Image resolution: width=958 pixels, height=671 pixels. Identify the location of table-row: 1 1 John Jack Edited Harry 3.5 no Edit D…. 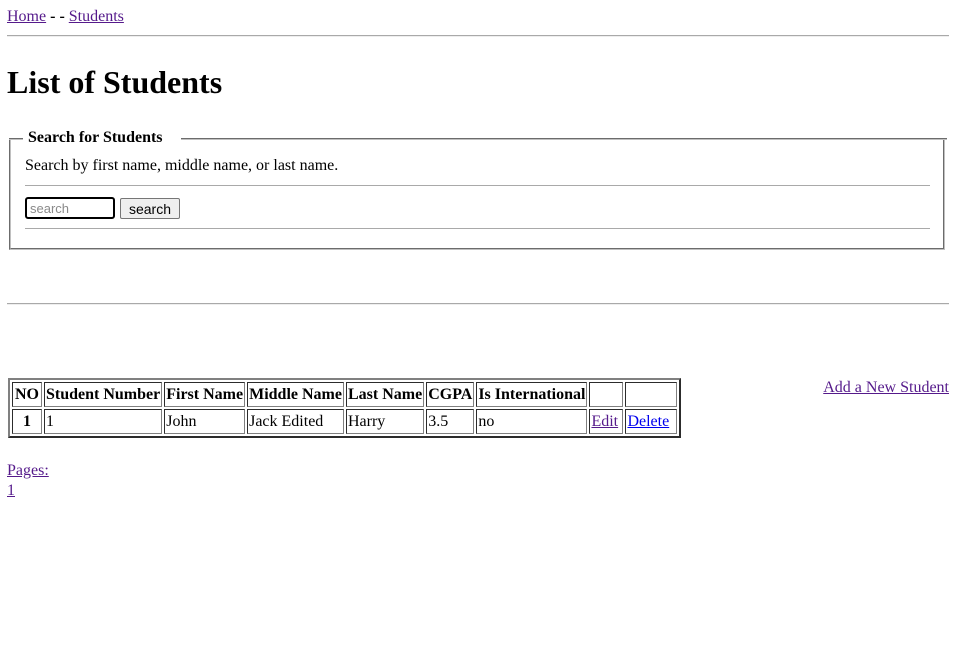
(345, 421).